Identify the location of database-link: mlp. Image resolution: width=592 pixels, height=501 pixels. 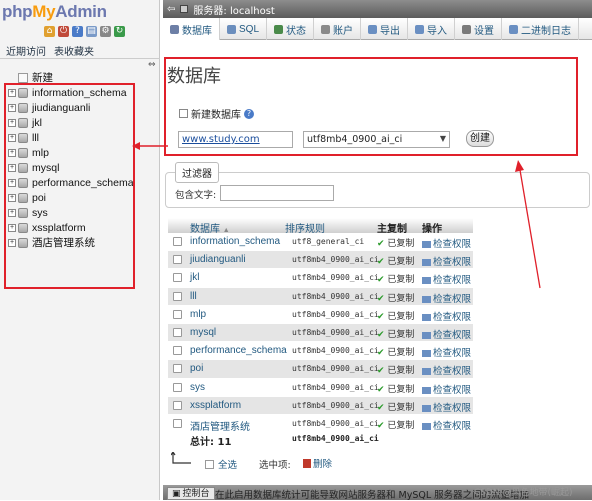
(198, 314).